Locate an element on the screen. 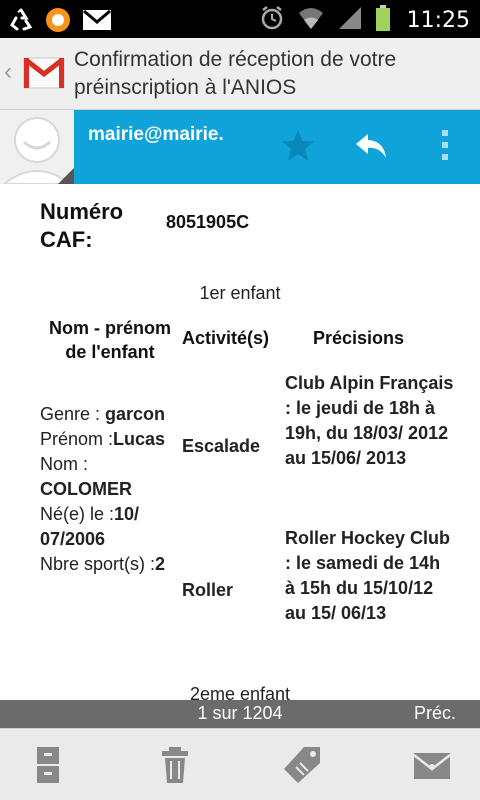 Image resolution: width=480 pixels, height=800 pixels. activity-2-name: Roller is located at coordinates (208, 590).